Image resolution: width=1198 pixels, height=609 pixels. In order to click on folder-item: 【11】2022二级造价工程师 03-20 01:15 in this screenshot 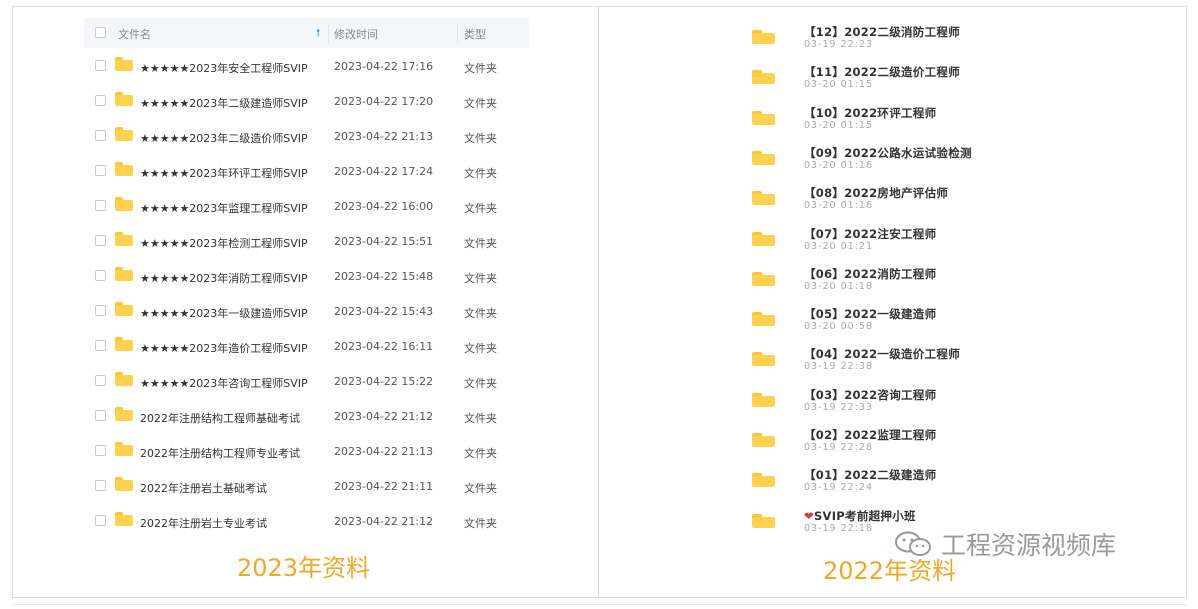, I will do `click(962, 84)`.